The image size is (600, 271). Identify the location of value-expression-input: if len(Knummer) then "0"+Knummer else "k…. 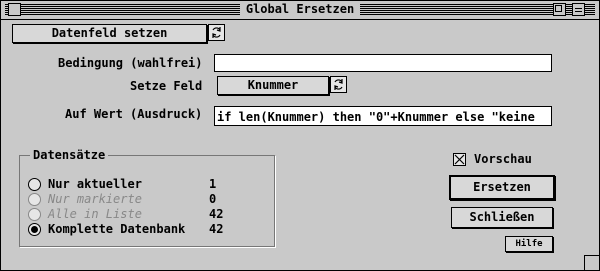
(383, 116).